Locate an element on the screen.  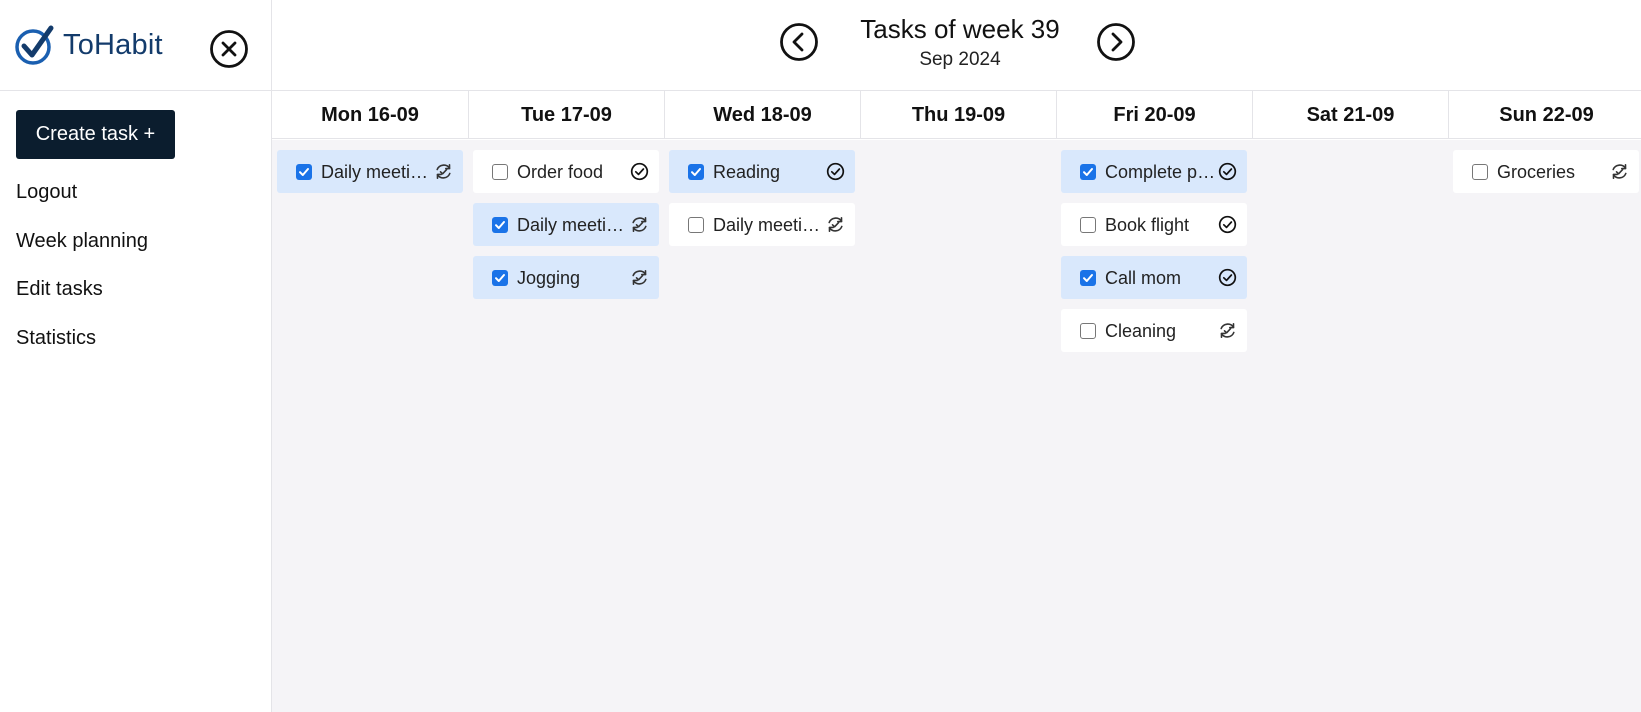
sidebar-divider is located at coordinates (136, 90).